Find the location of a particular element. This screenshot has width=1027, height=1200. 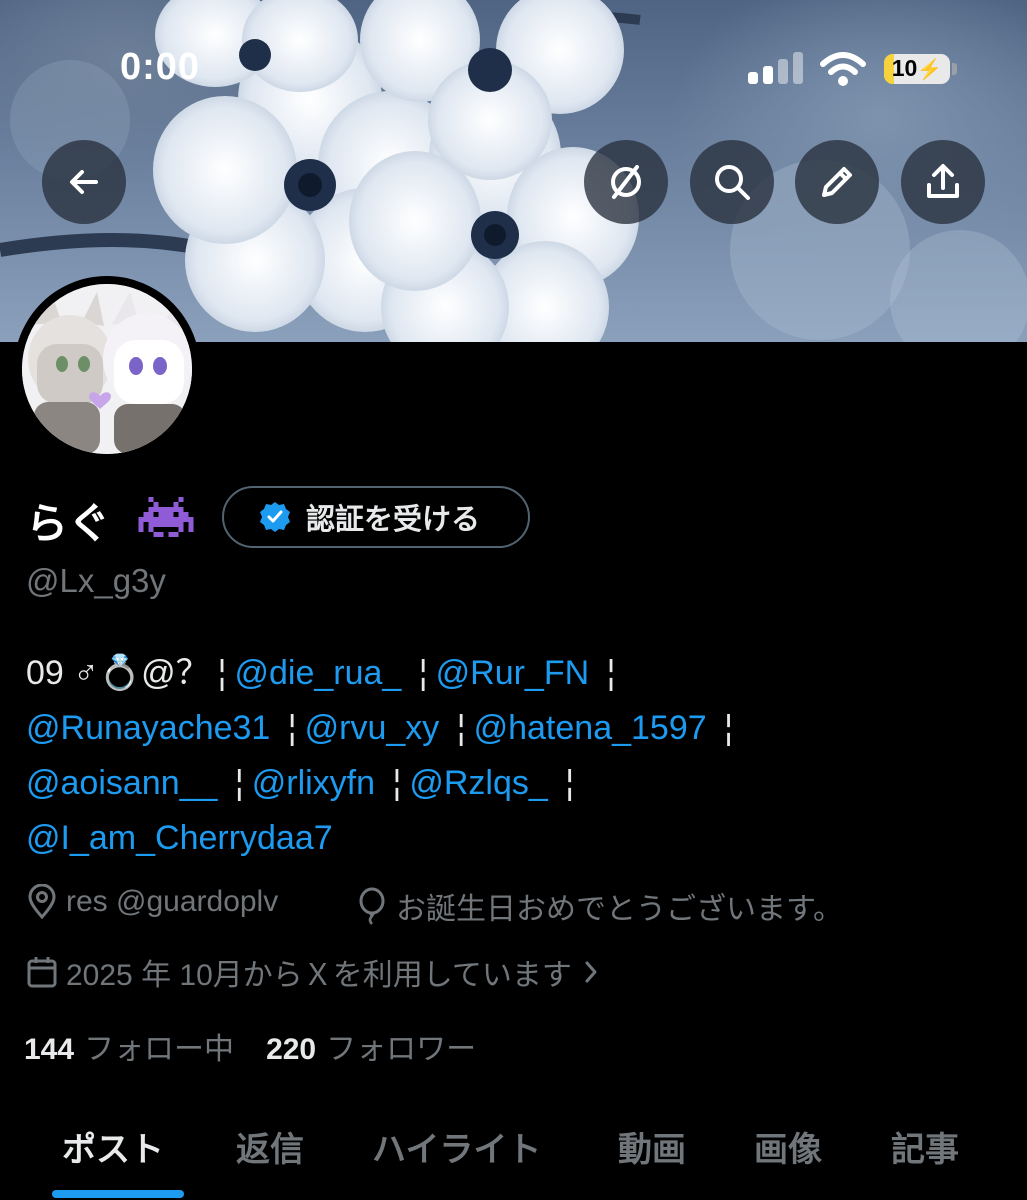

bio-mention-link: @die_rua_ is located at coordinates (317, 673).